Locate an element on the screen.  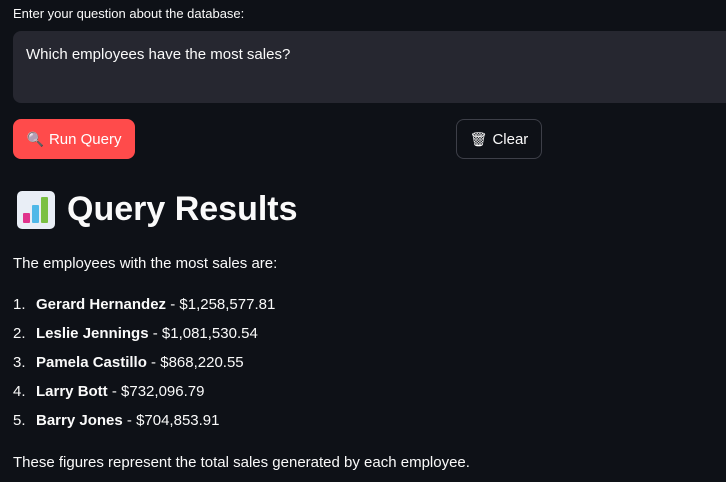
results-heading: Query Results is located at coordinates (157, 209).